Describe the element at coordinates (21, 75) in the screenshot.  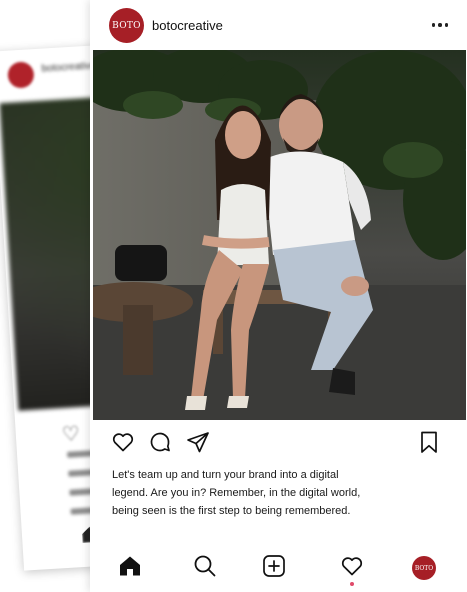
I see `background-post-avatar` at that location.